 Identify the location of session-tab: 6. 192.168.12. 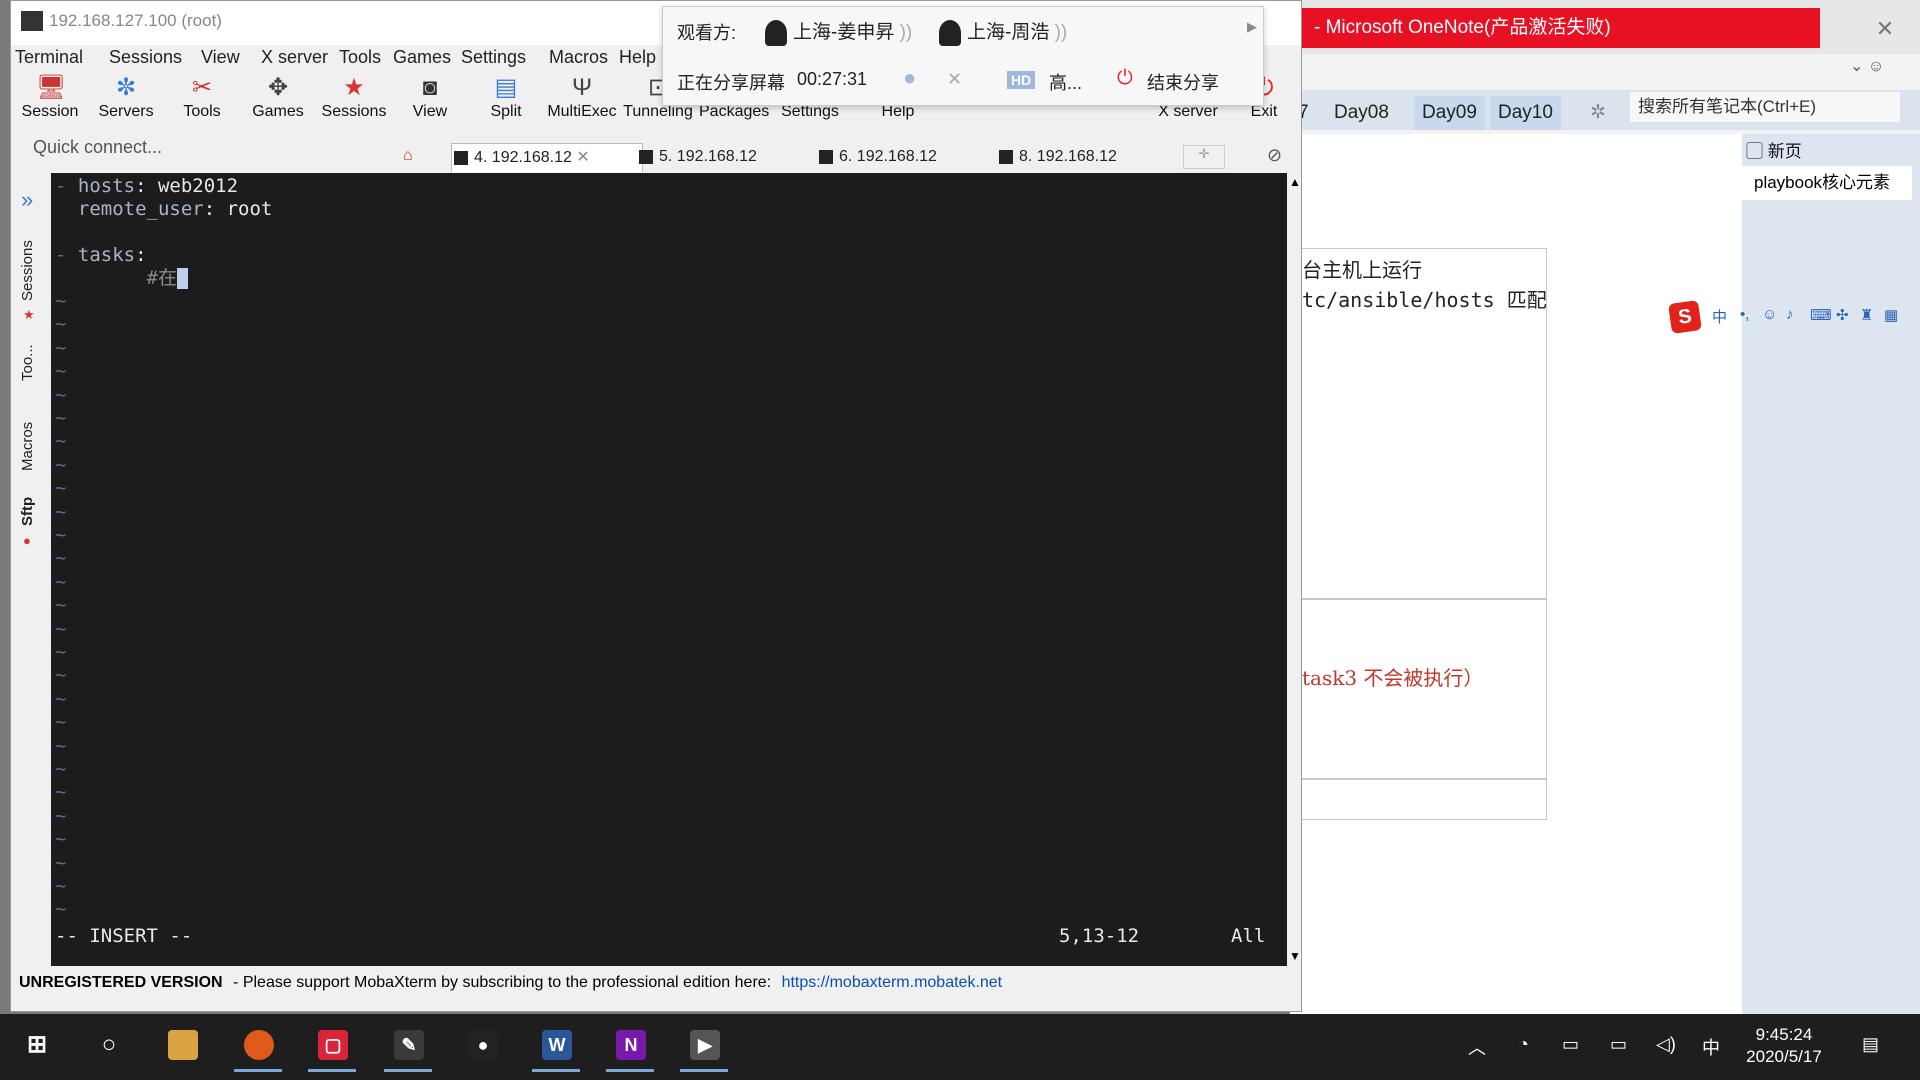
(877, 157).